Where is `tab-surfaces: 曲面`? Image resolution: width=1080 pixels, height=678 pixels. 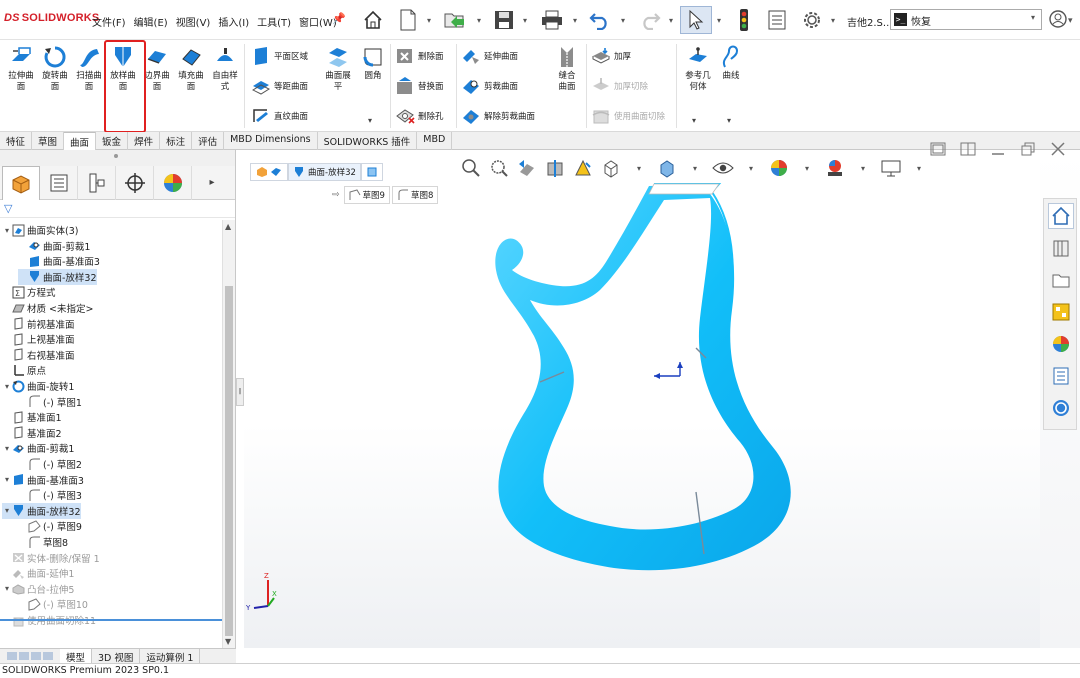 tab-surfaces: 曲面 is located at coordinates (80, 141).